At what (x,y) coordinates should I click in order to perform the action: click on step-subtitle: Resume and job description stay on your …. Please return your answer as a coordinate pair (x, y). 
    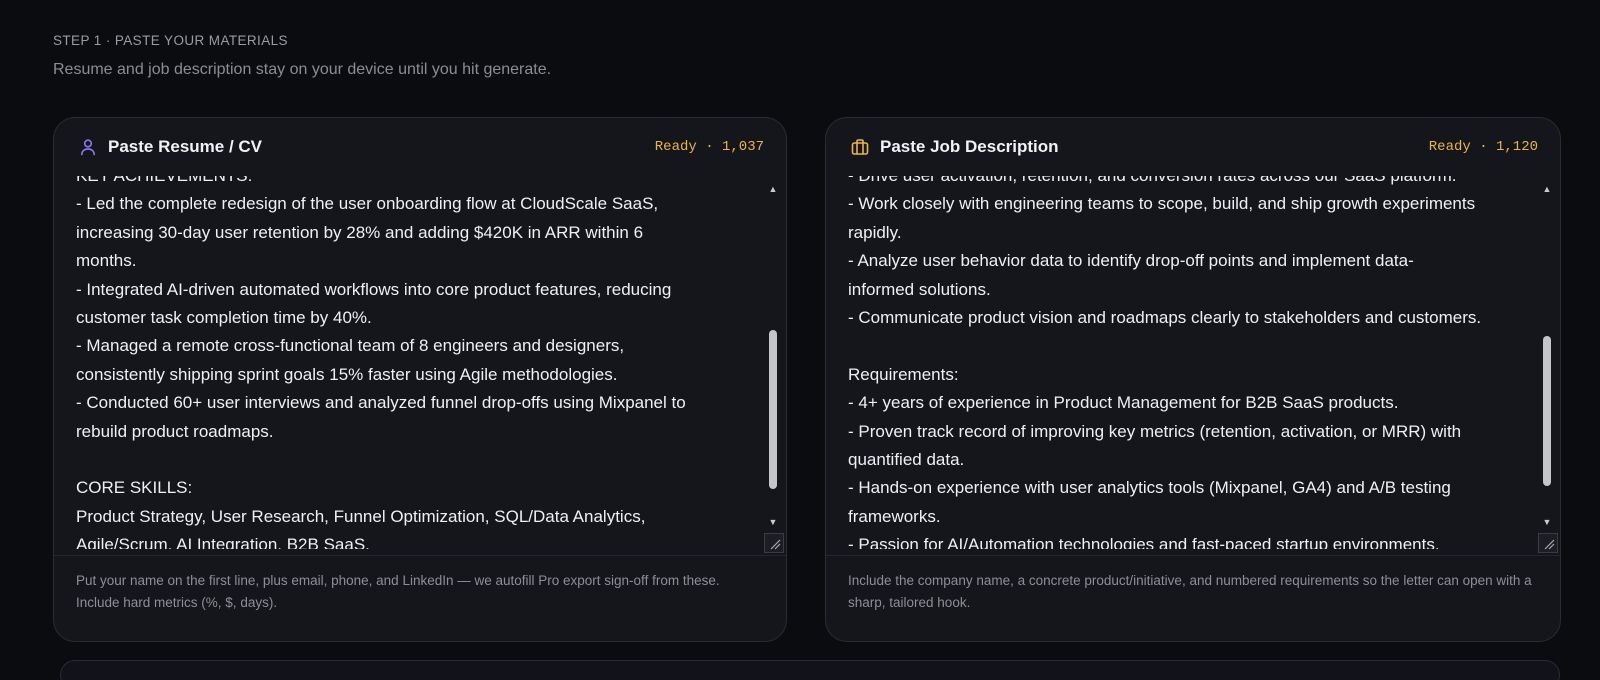
    Looking at the image, I should click on (302, 69).